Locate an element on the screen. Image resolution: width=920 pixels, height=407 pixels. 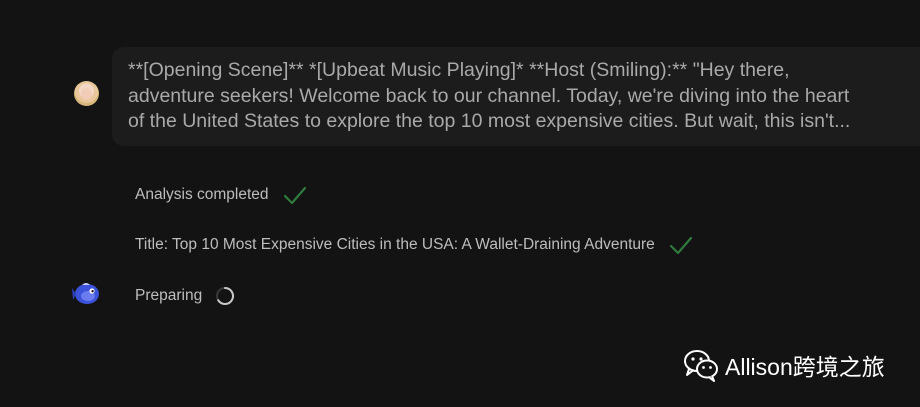
watermark: Allison跨境之旅 is located at coordinates (784, 365).